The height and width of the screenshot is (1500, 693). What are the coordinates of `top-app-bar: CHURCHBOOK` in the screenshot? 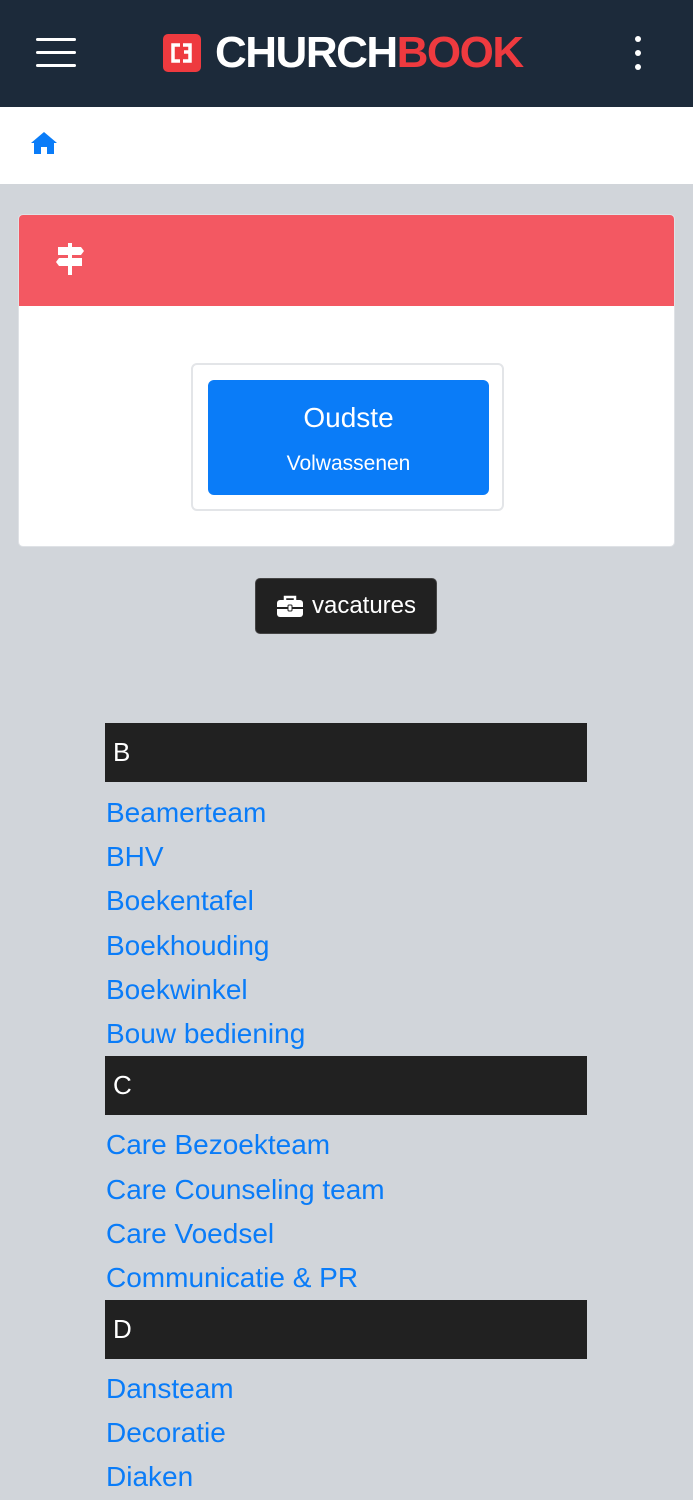 It's located at (346, 53).